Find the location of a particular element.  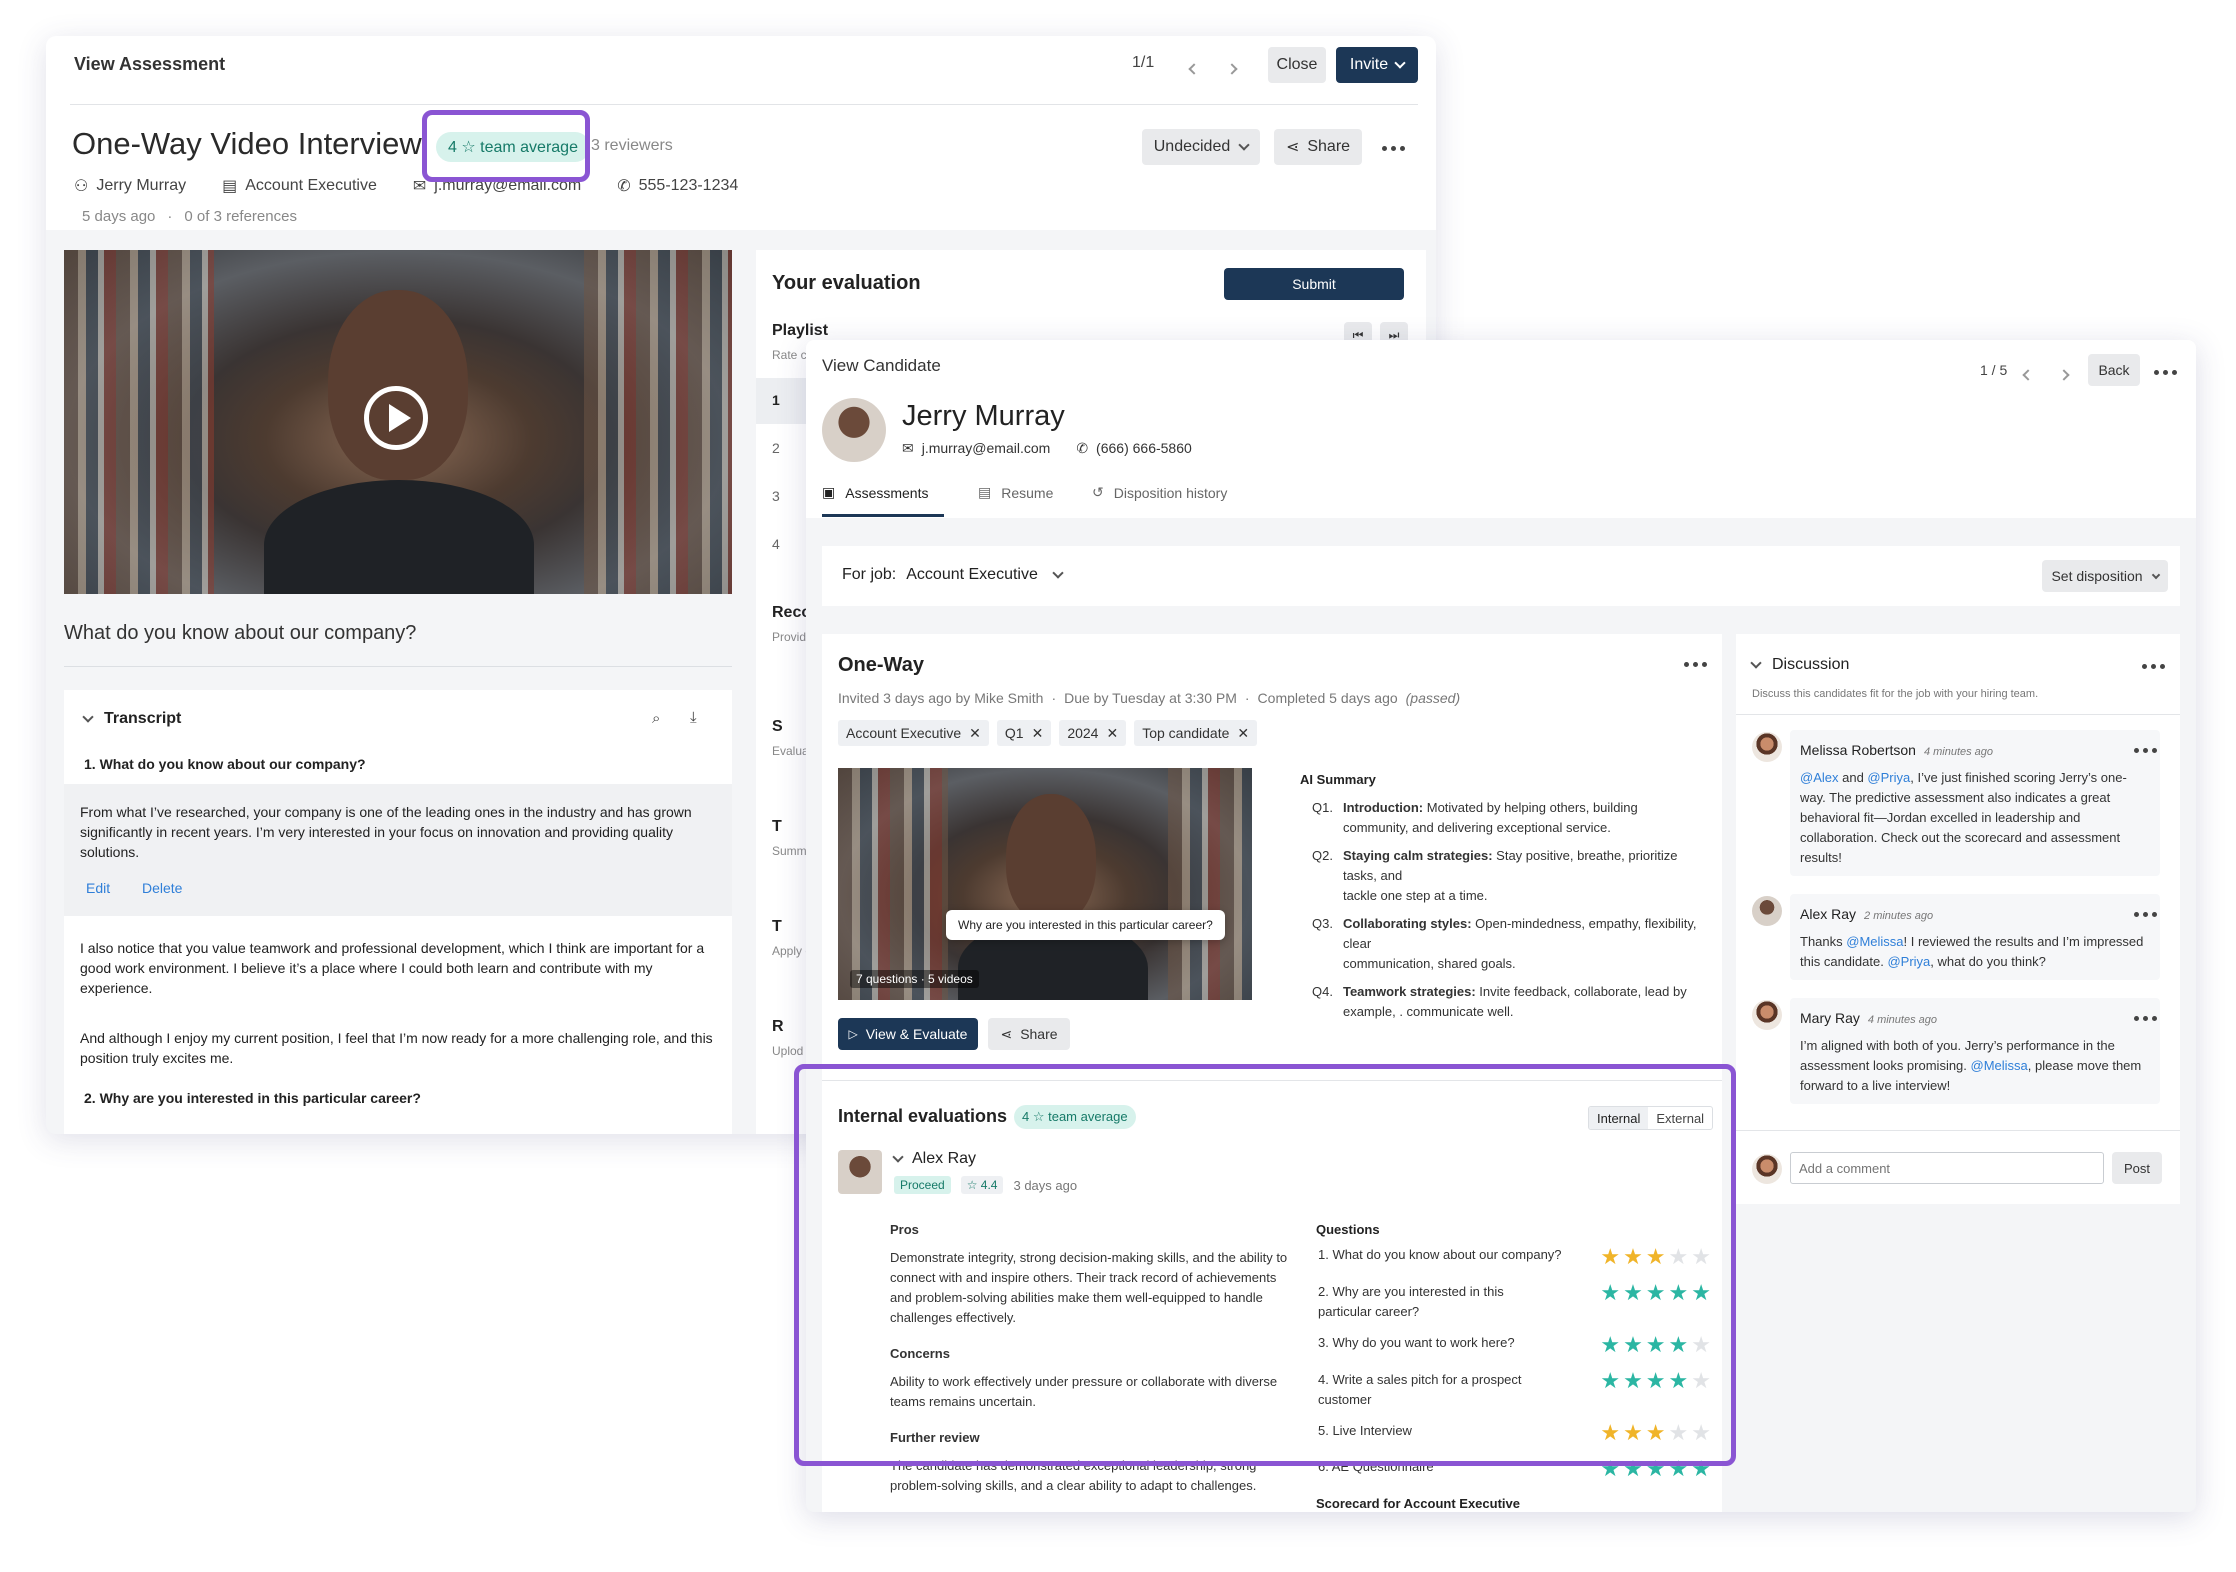

tab-resume-label: Resume is located at coordinates (1027, 492).